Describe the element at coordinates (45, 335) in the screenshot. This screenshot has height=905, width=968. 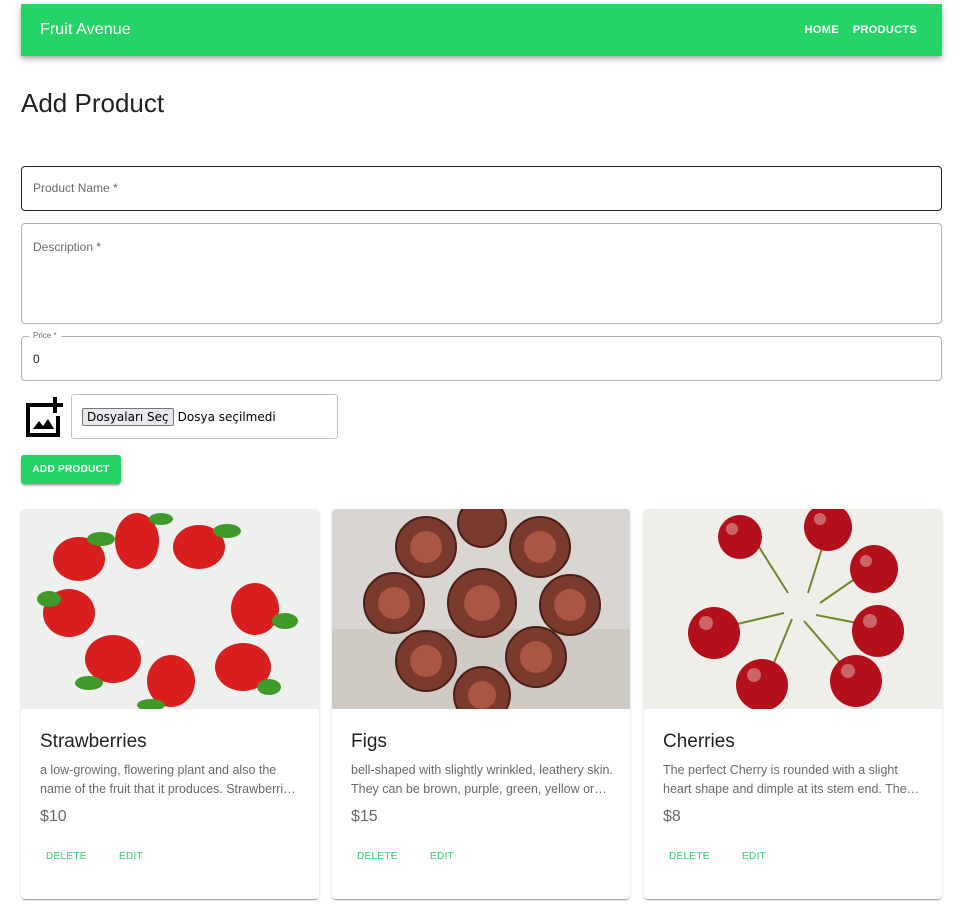
I see `price-label: Price *` at that location.